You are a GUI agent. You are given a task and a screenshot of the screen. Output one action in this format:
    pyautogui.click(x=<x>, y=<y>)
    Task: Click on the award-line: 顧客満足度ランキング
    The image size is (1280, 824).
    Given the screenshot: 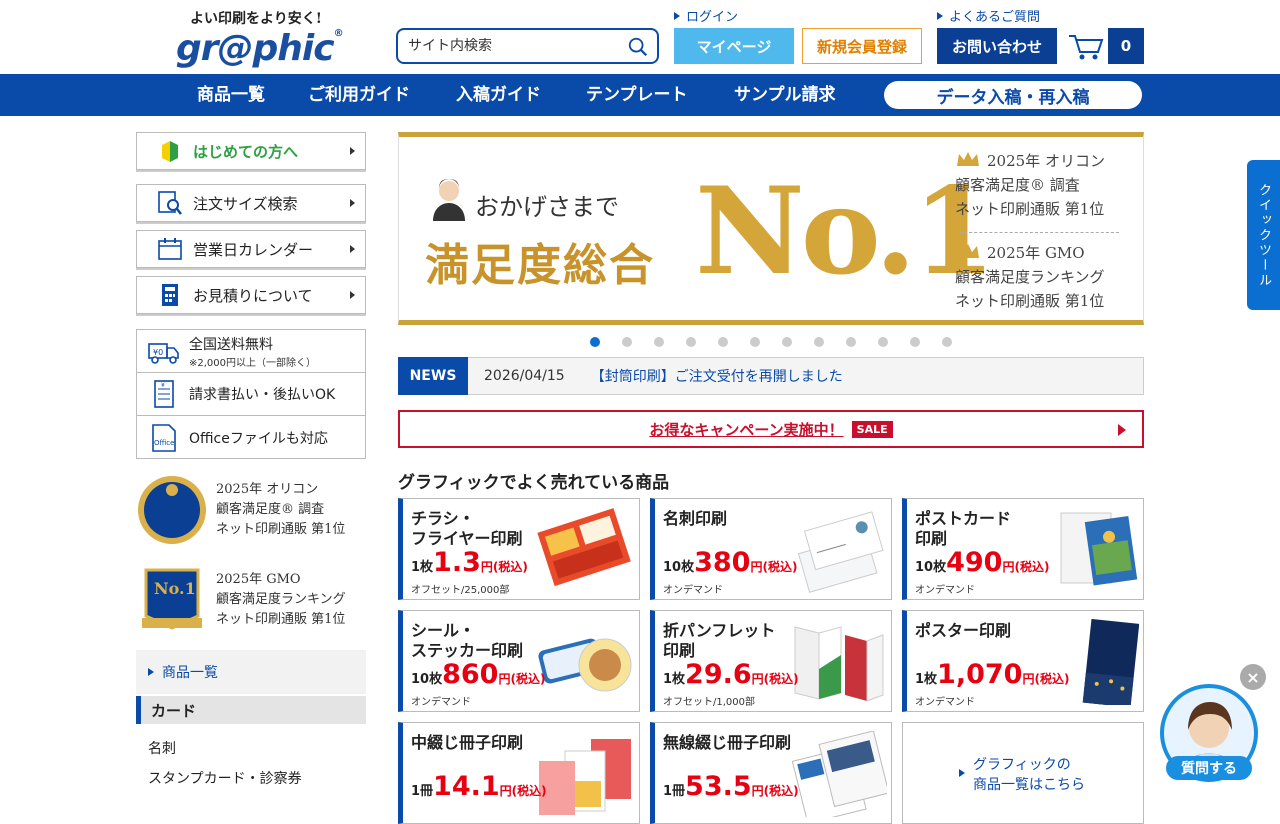 What is the action you would take?
    pyautogui.click(x=281, y=599)
    